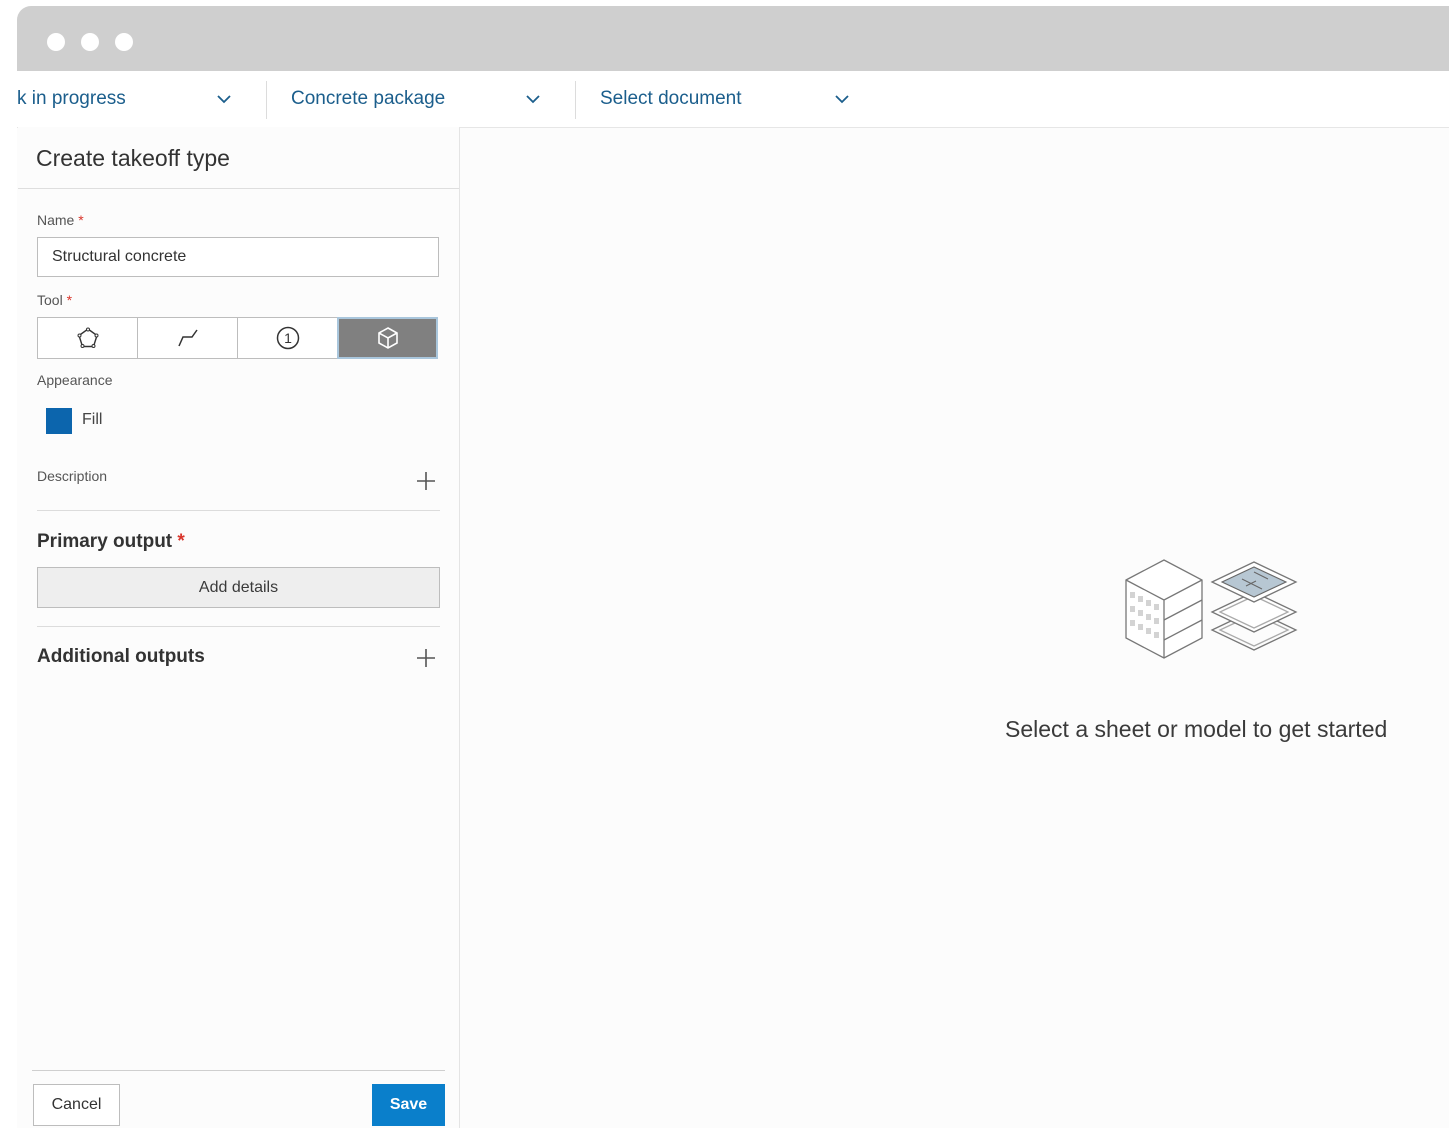  I want to click on appearance-label: Appearance, so click(75, 380).